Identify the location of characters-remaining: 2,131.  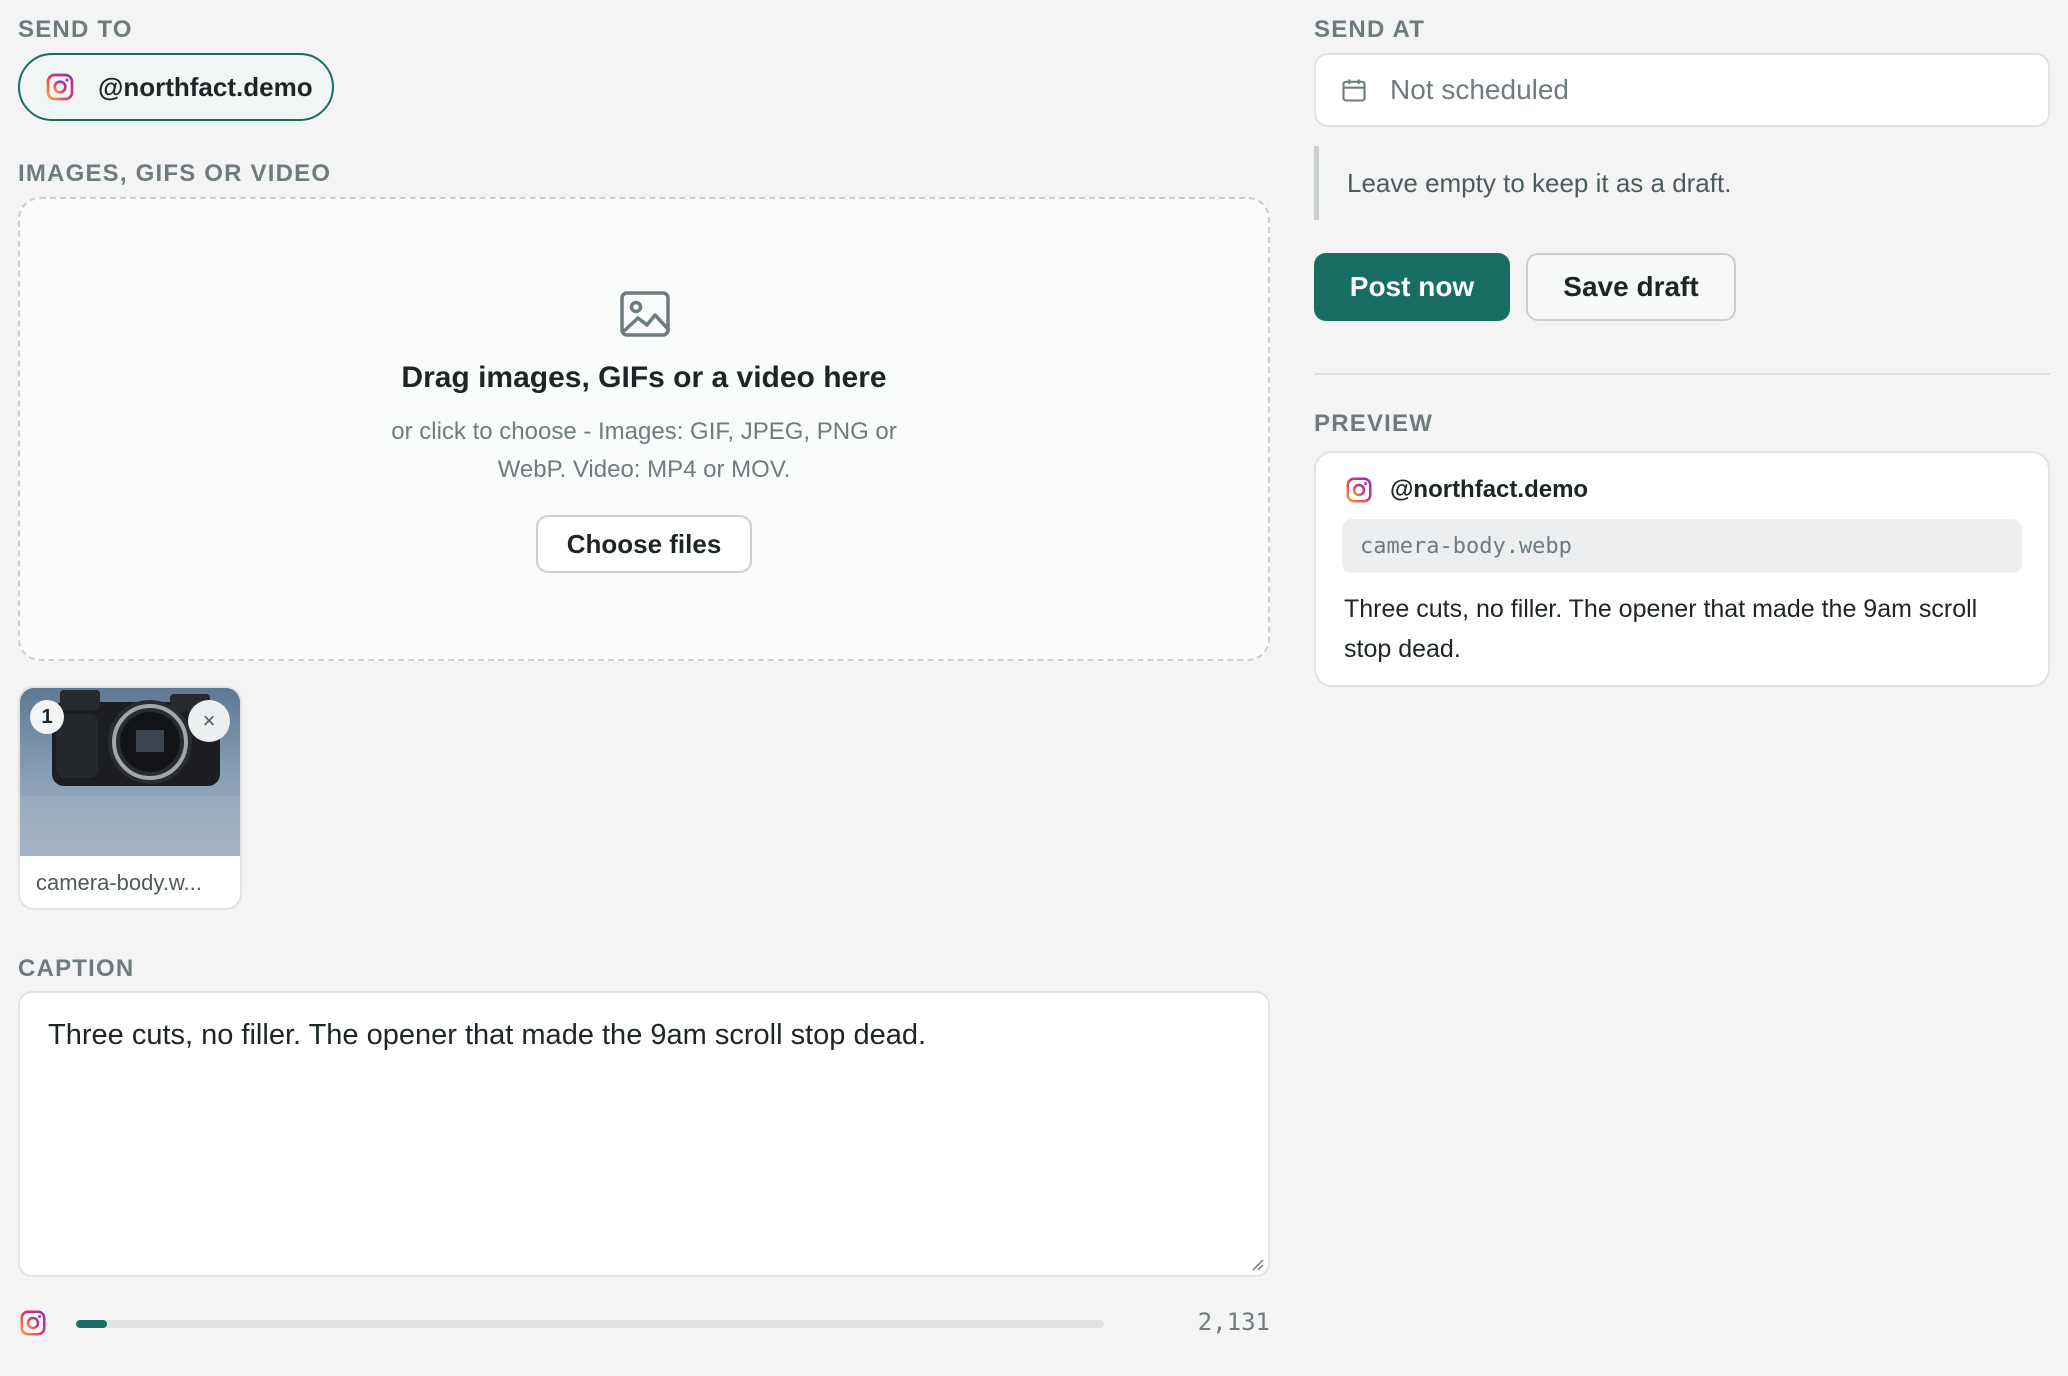
(1233, 1322).